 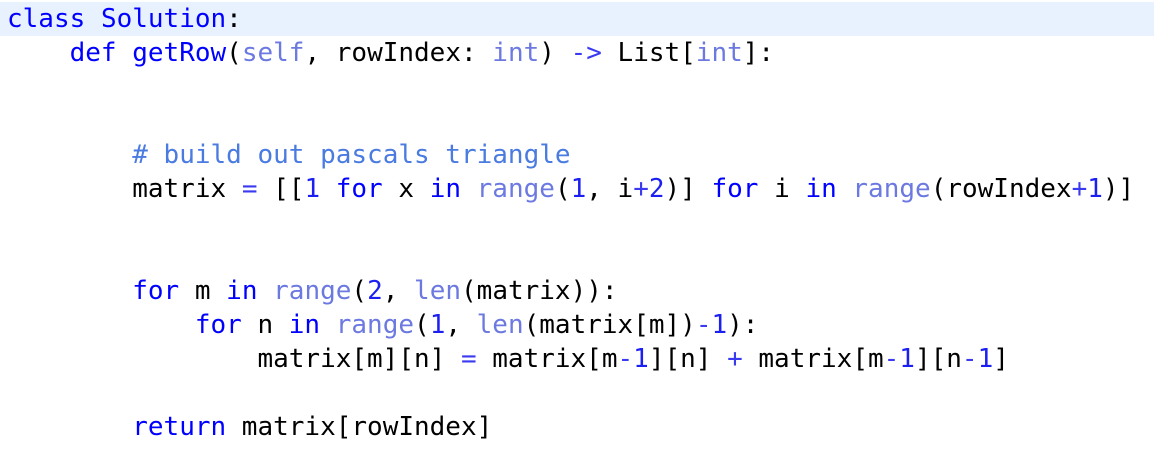 What do you see at coordinates (1001, 359) in the screenshot?
I see `code-token: ]` at bounding box center [1001, 359].